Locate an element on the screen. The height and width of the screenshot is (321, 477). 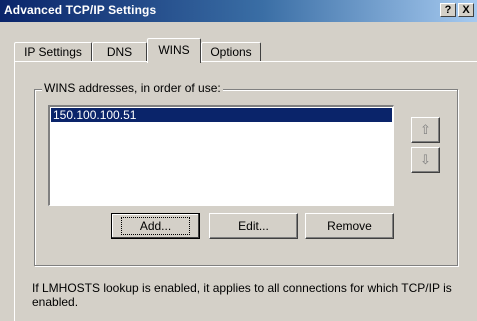
help-button: ? is located at coordinates (448, 10).